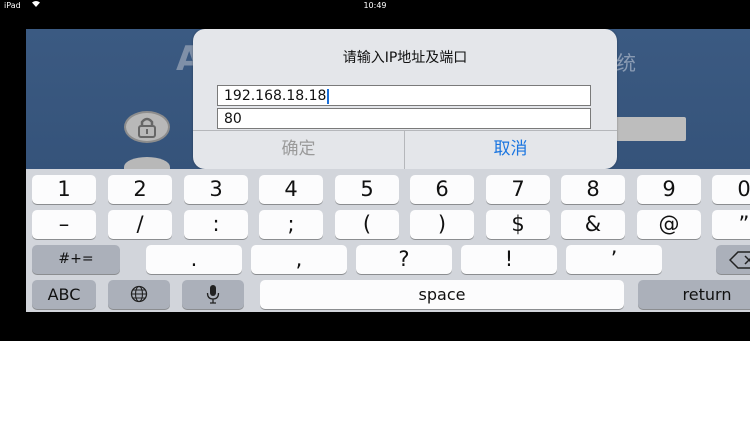 This screenshot has width=750, height=422. I want to click on key-ampersand: &, so click(593, 224).